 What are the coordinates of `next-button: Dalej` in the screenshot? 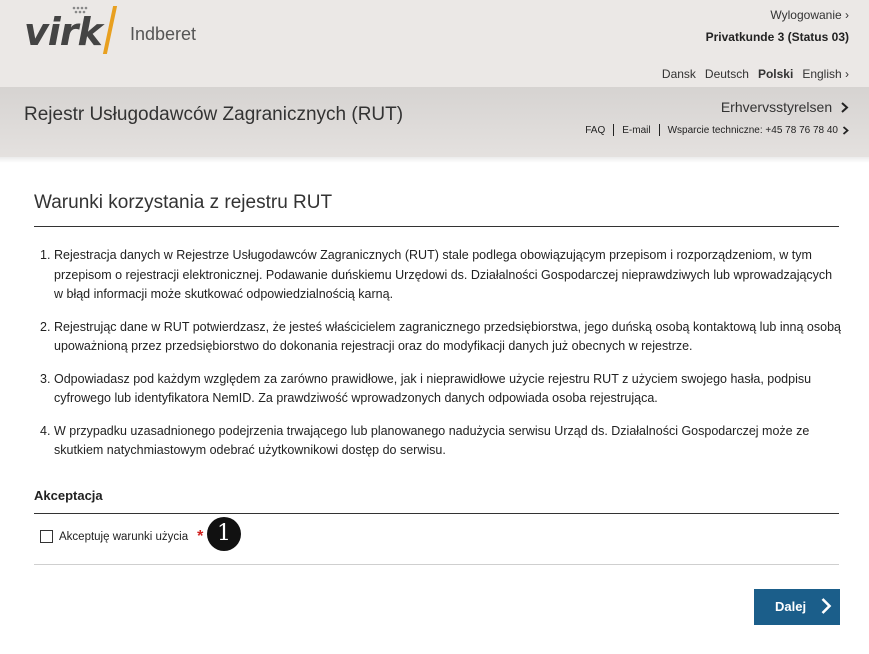 It's located at (797, 607).